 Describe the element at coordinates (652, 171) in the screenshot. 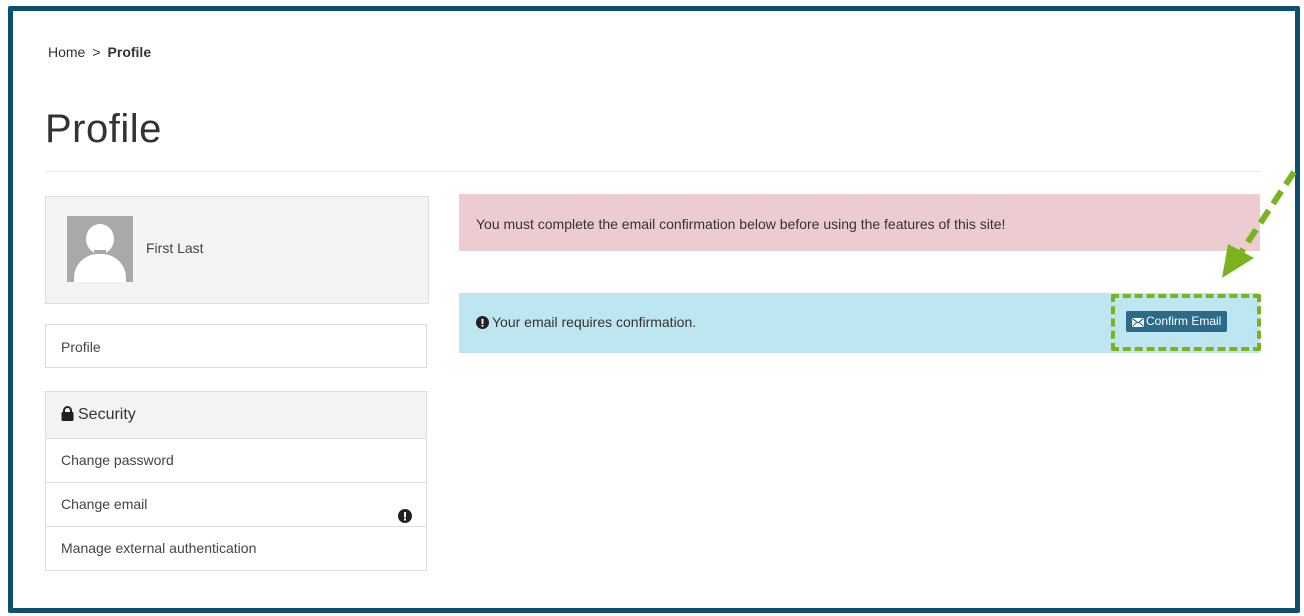

I see `title-divider` at that location.